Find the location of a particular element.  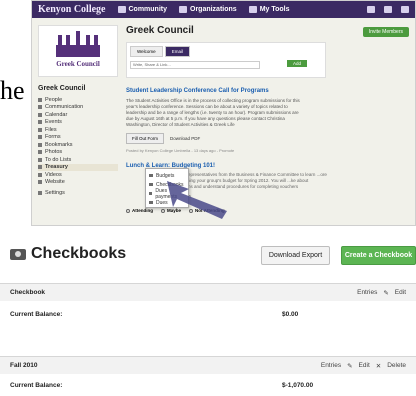

checkbooks-heading: Checkbooks is located at coordinates (68, 254).